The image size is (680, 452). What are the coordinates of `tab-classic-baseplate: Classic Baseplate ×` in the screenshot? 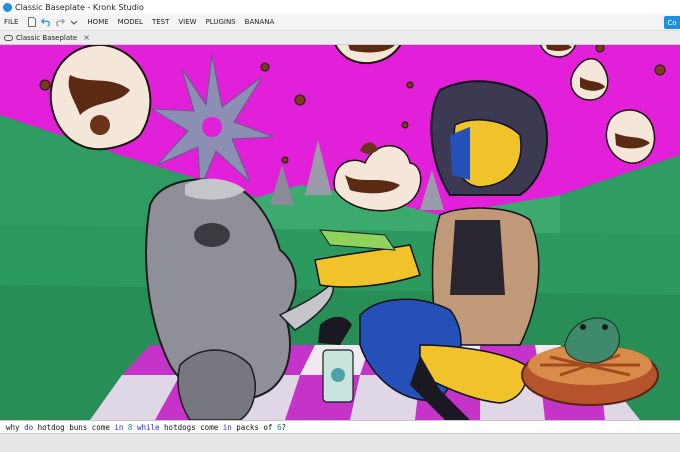 It's located at (47, 37).